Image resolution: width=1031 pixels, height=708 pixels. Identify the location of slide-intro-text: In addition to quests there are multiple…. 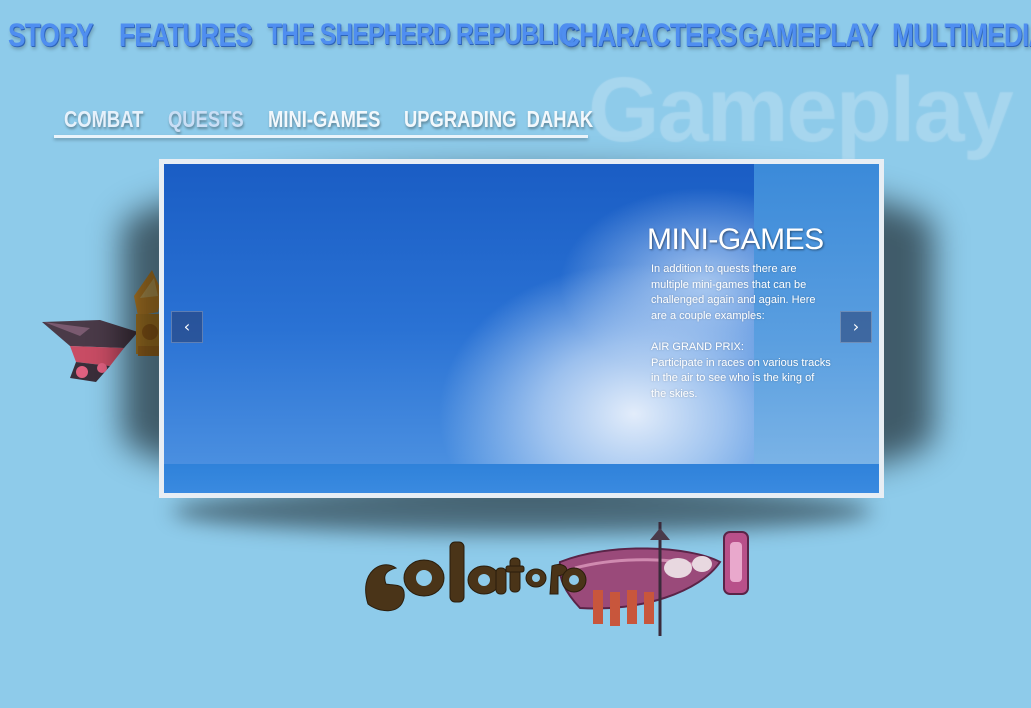
(733, 292).